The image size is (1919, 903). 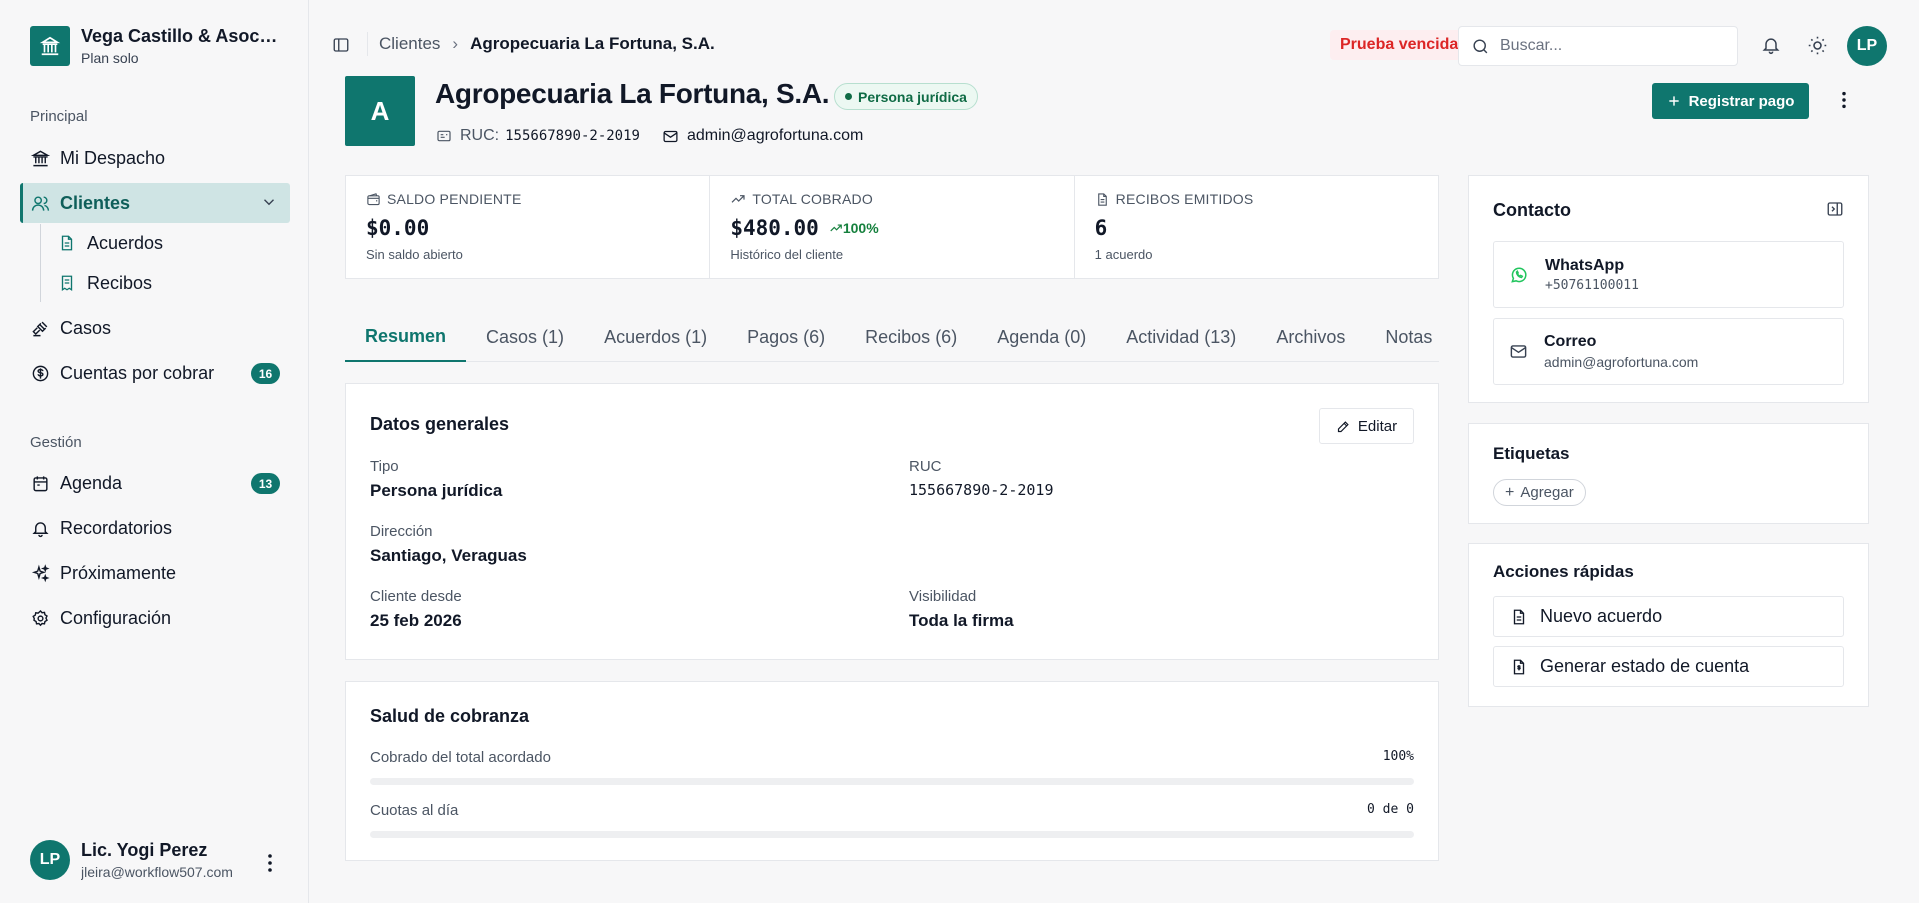 I want to click on tab-acuerdos: Acuerdos (1), so click(x=655, y=337).